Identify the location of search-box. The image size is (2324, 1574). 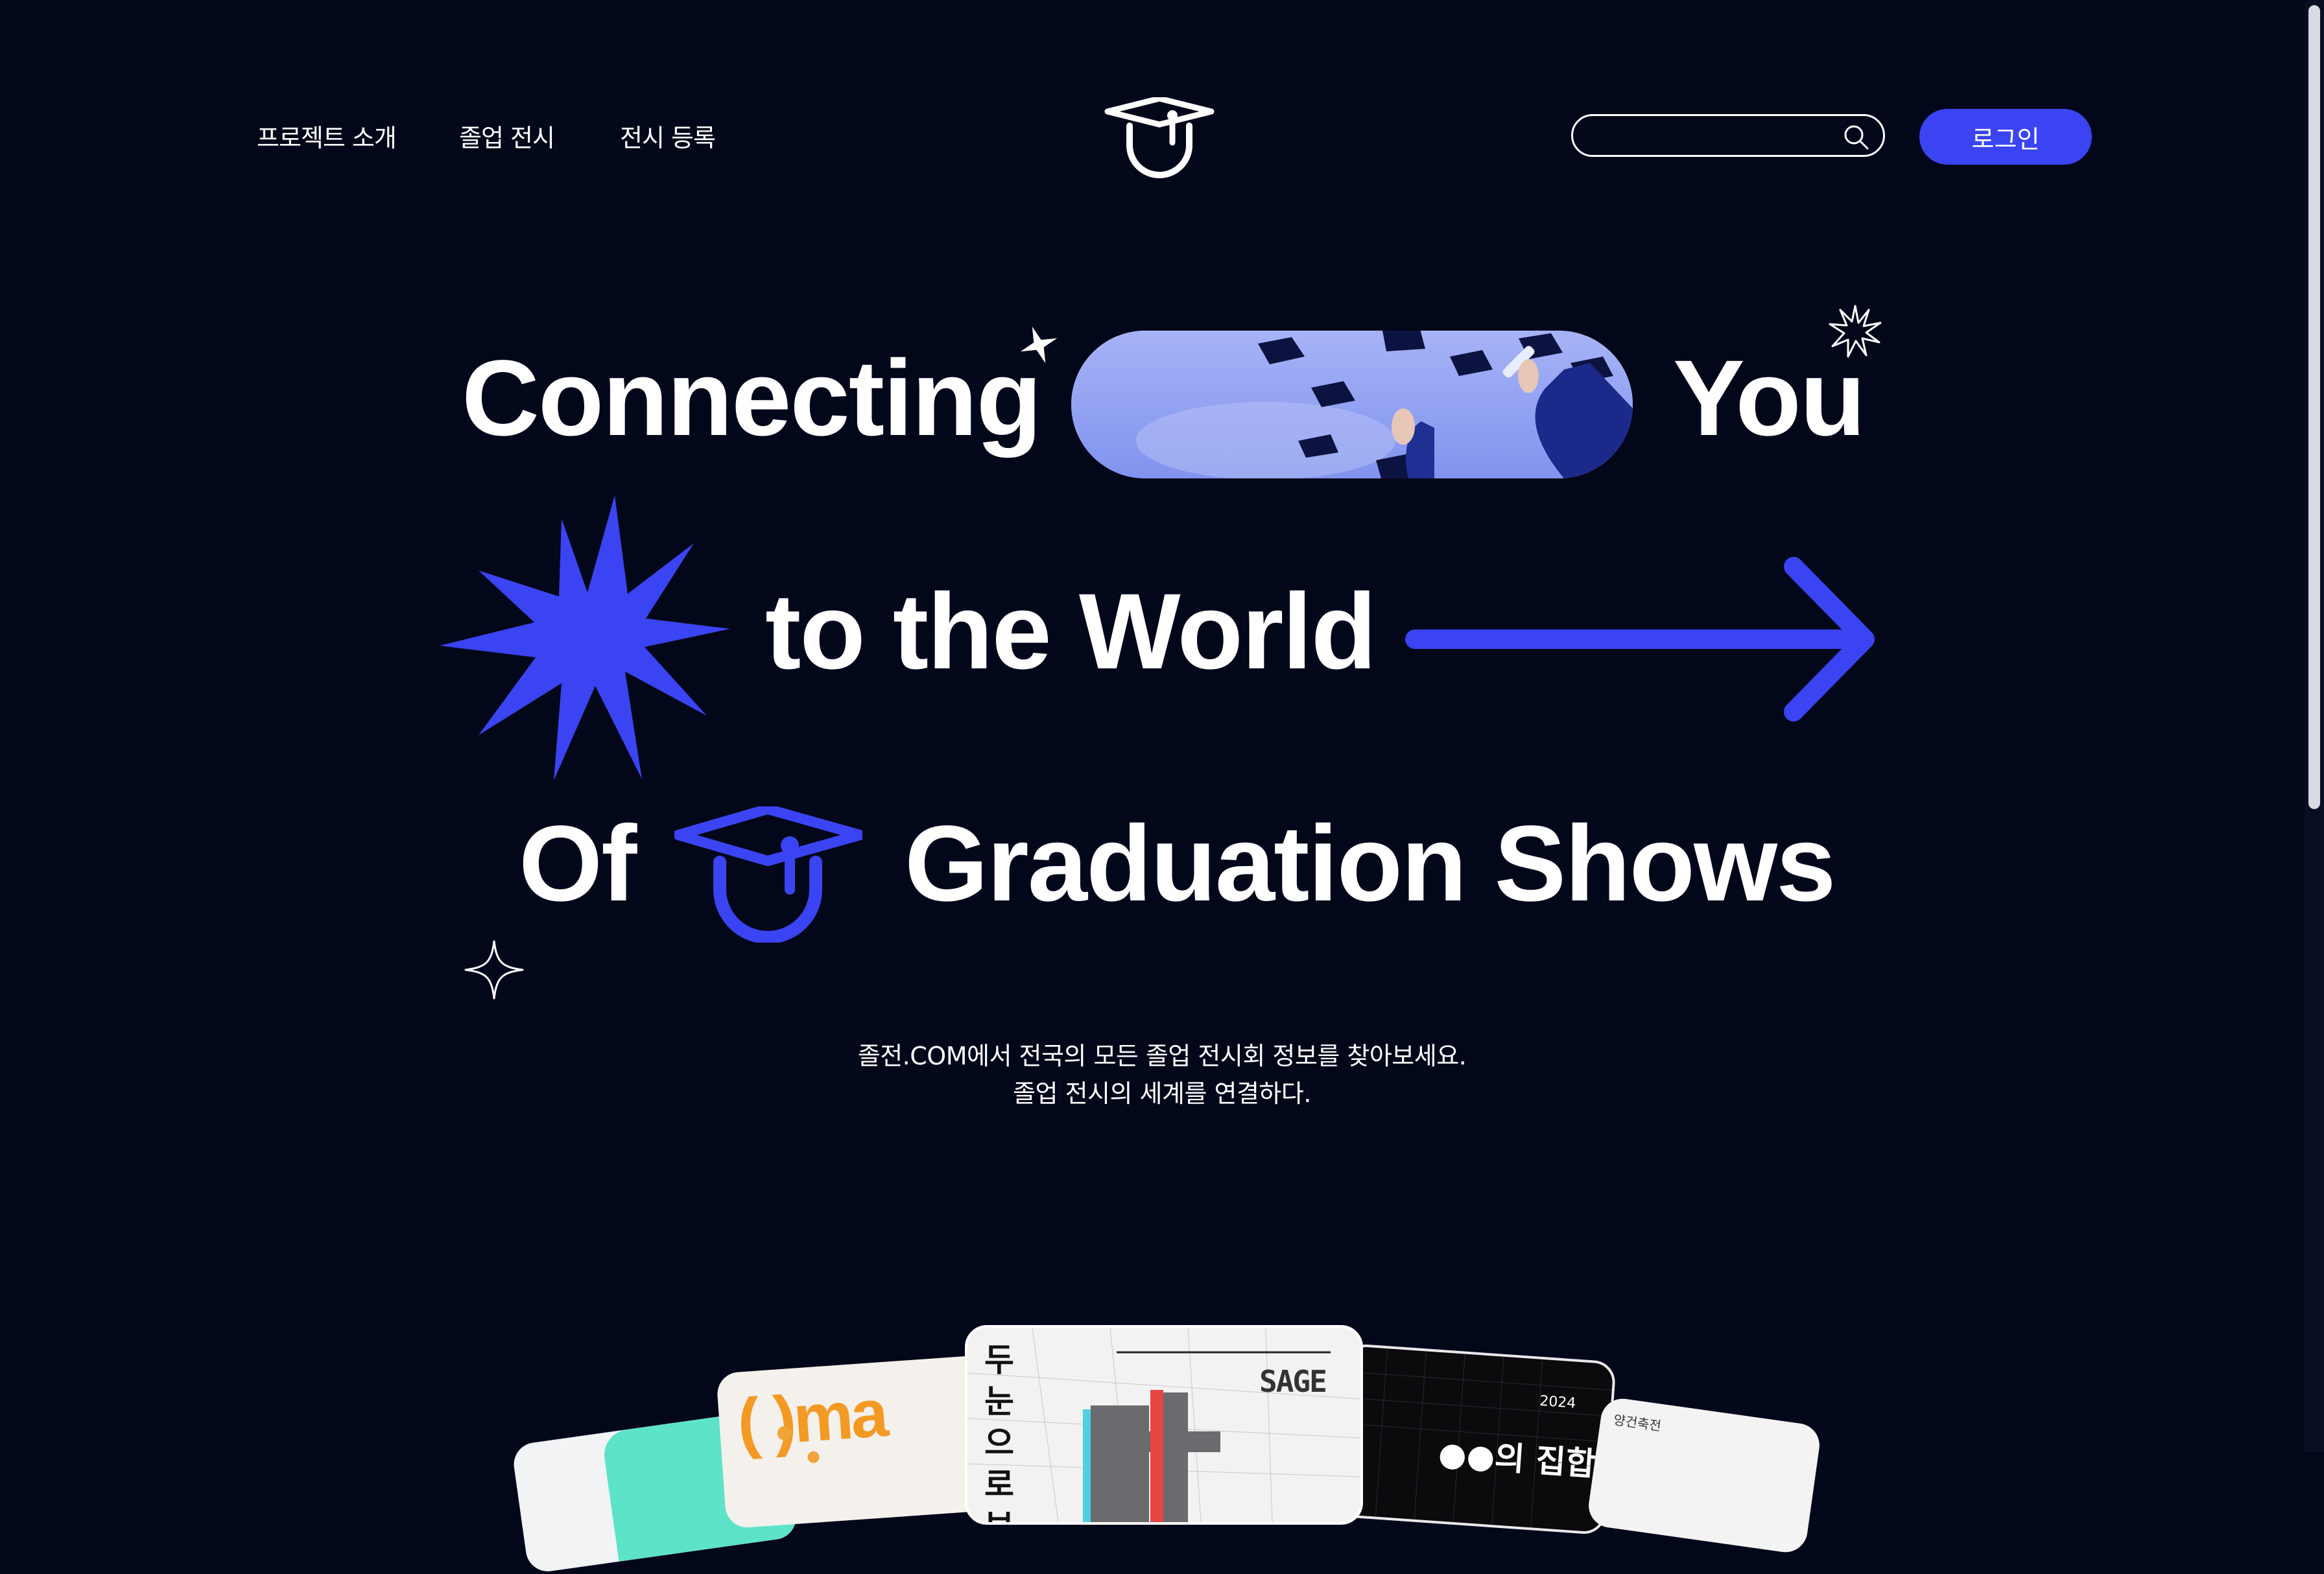
(1728, 135).